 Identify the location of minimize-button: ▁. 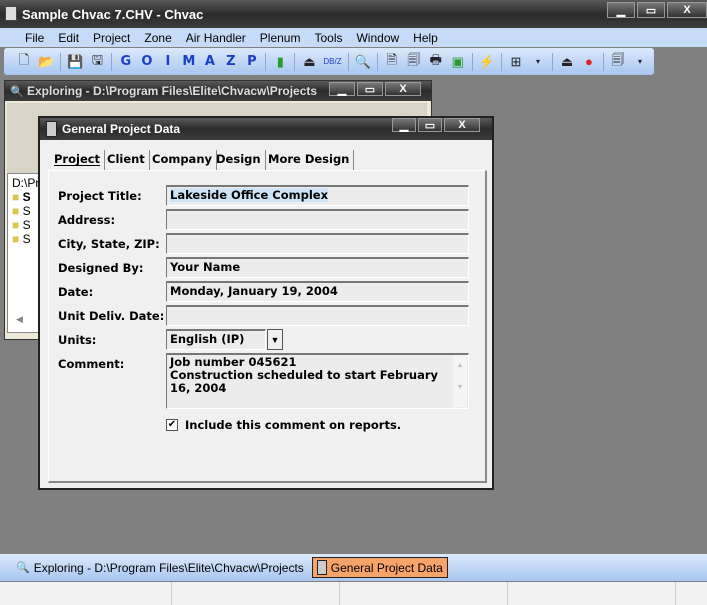
(621, 10).